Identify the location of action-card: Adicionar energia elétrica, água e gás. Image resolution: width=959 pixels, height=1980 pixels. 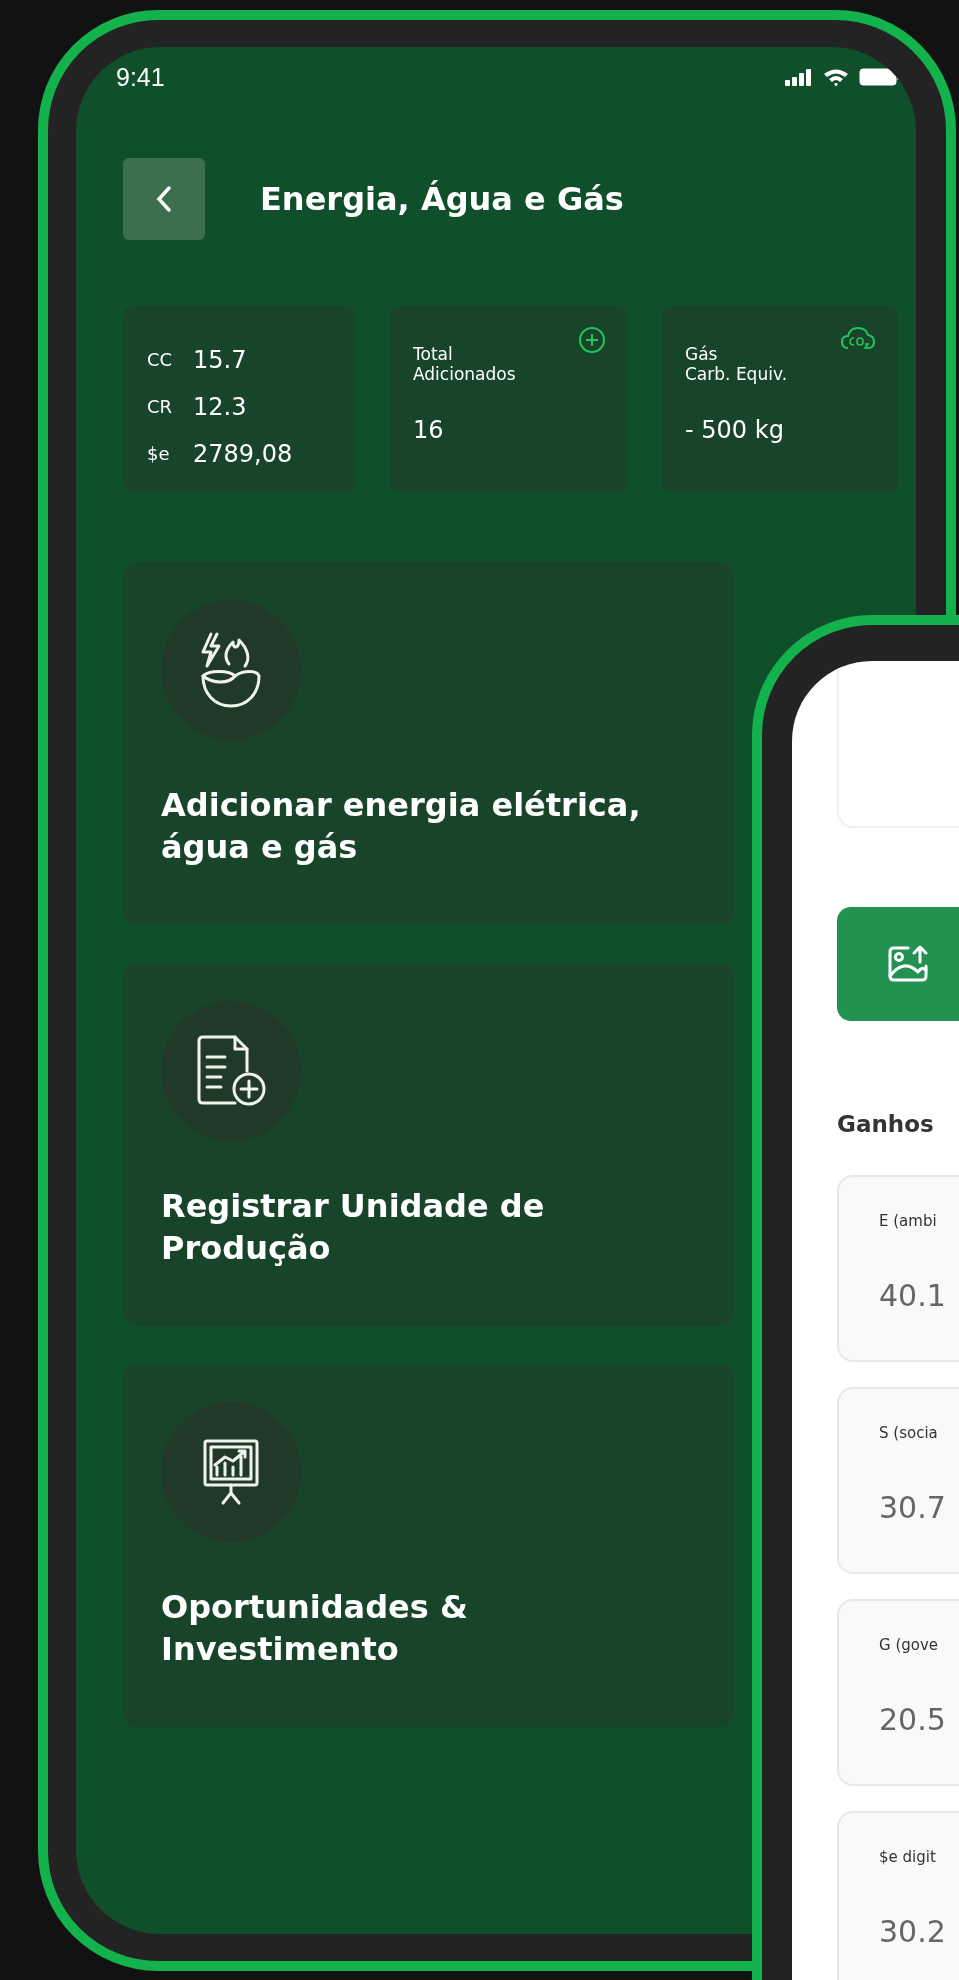
(428, 743).